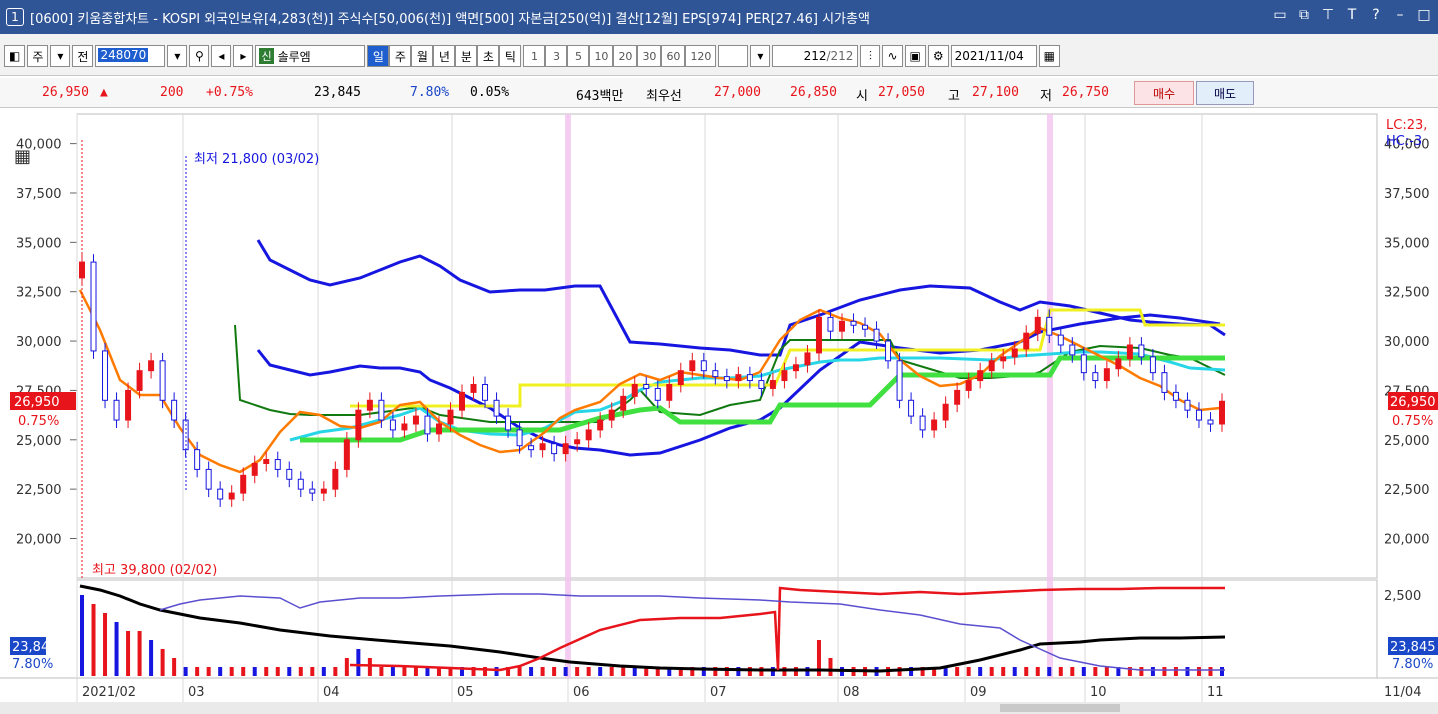  What do you see at coordinates (1376, 15) in the screenshot?
I see `help-icon: ?` at bounding box center [1376, 15].